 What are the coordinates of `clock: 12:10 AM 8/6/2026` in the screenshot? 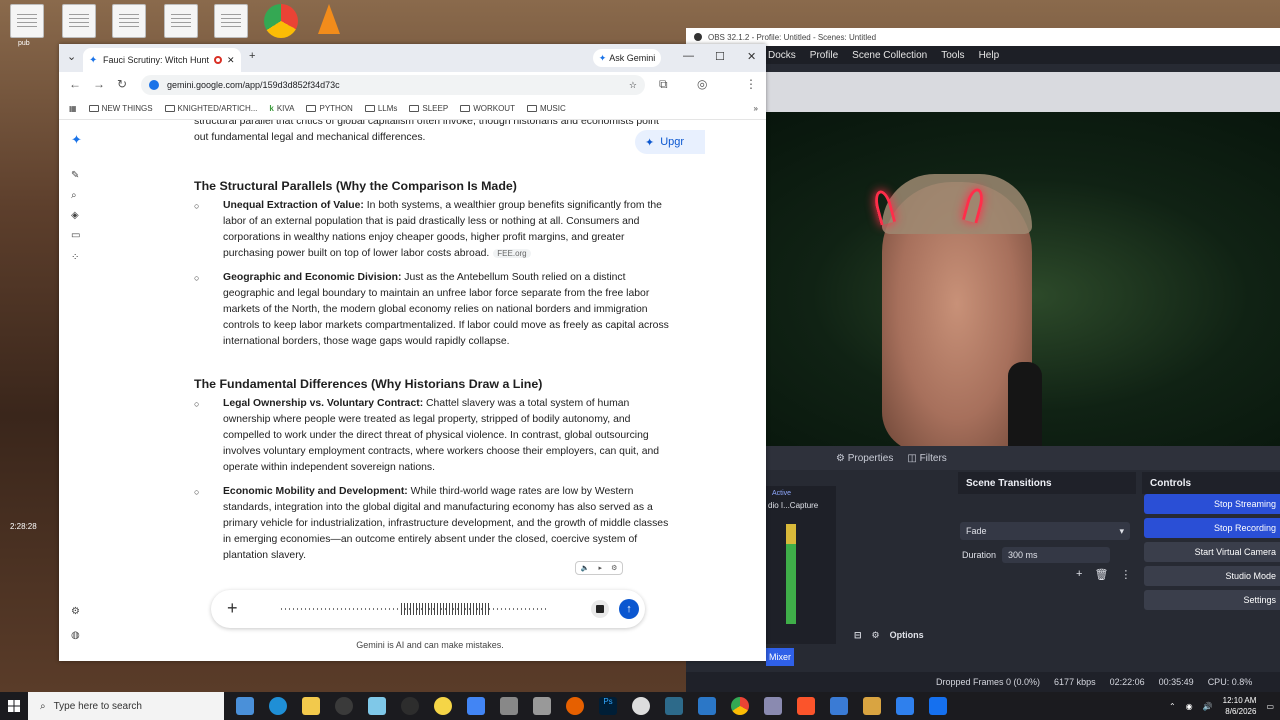 It's located at (1240, 706).